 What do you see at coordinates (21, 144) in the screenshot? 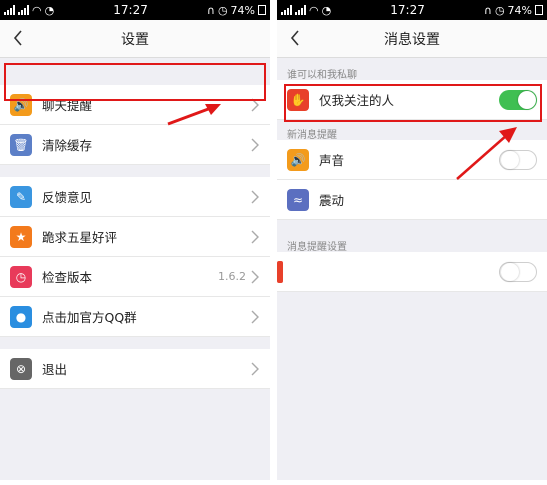
I see `trash-icon: 🗑` at bounding box center [21, 144].